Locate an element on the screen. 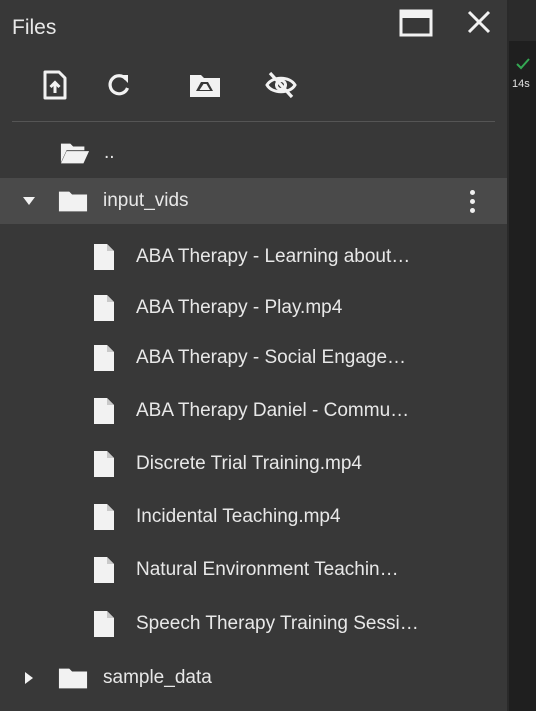  mount-drive-icon is located at coordinates (205, 86).